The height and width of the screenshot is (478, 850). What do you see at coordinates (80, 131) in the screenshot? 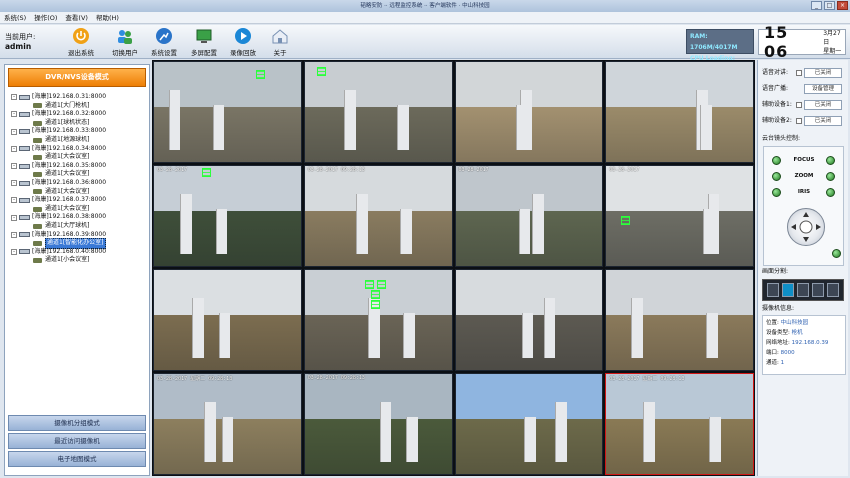
I see `tree-device-node: - [海康]192.168.0.33:8000` at bounding box center [80, 131].